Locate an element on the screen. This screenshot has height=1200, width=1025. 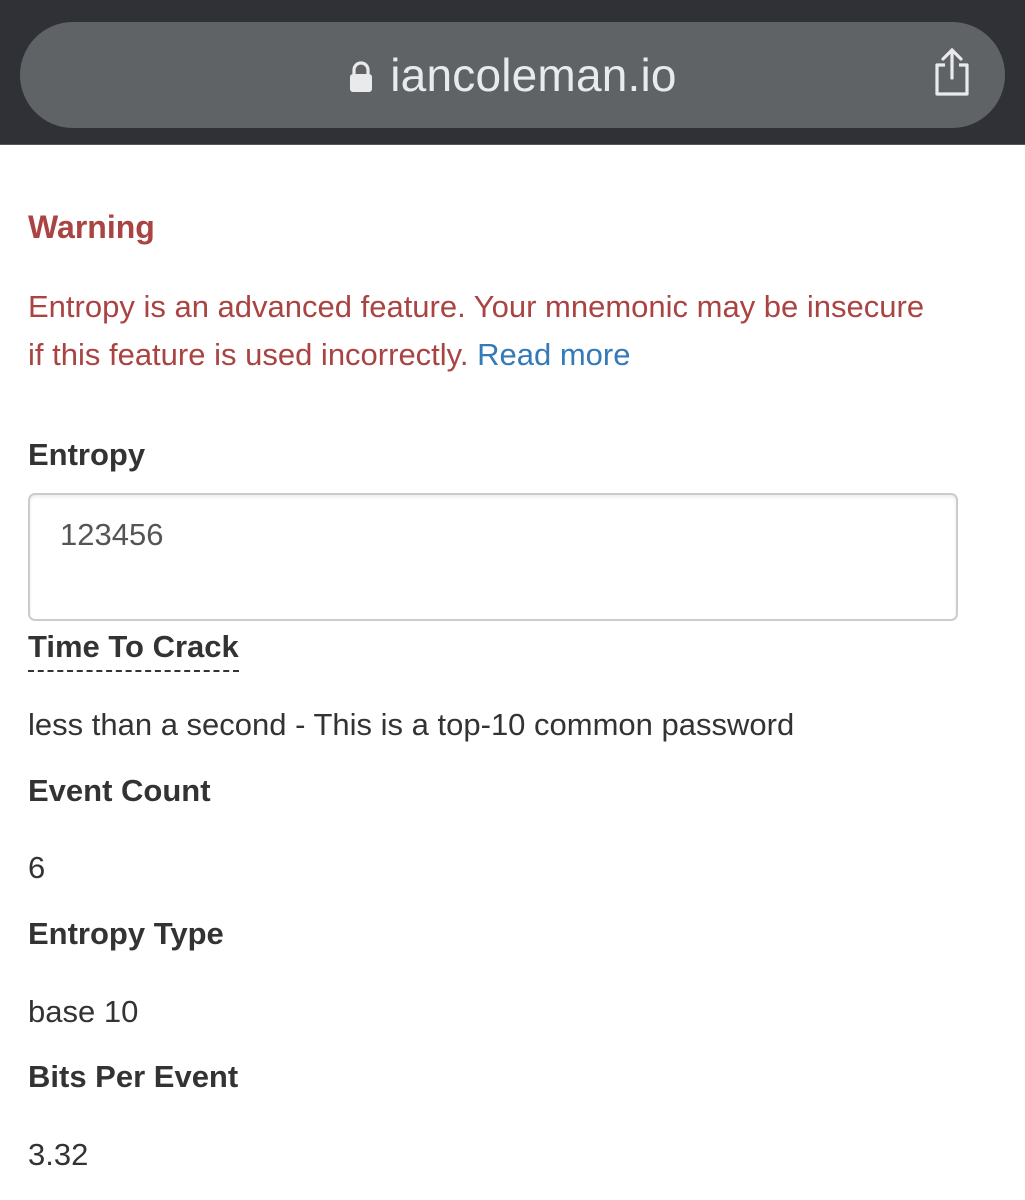
address-bar: iancoleman.io is located at coordinates (512, 75).